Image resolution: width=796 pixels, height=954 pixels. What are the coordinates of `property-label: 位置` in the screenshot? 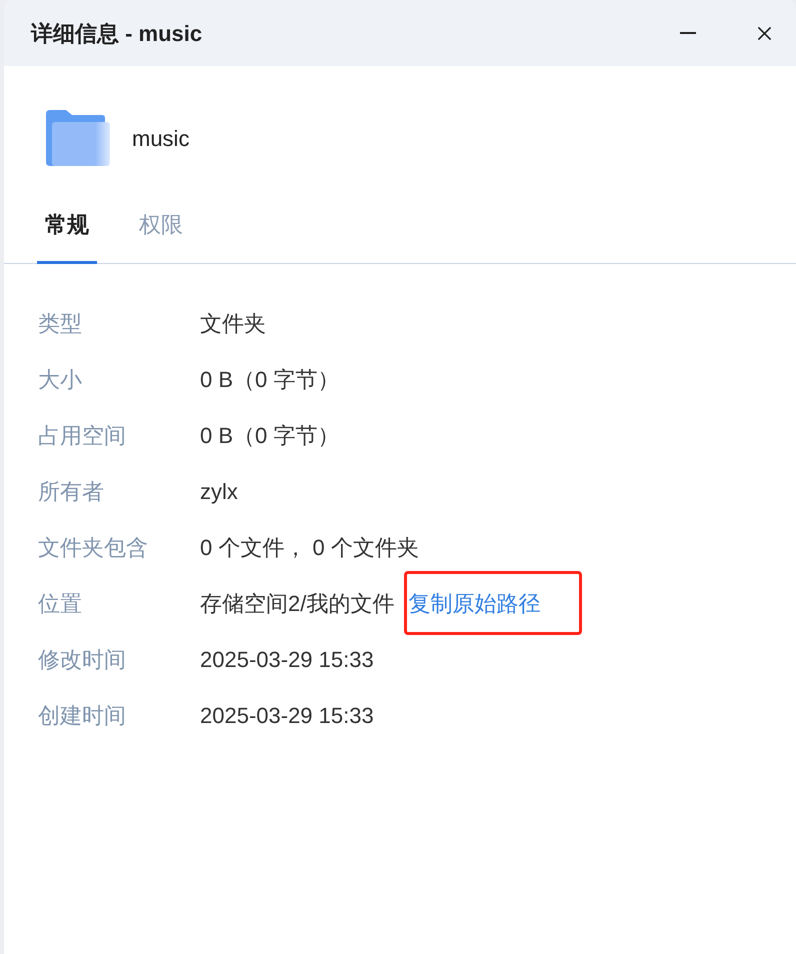 It's located at (60, 604).